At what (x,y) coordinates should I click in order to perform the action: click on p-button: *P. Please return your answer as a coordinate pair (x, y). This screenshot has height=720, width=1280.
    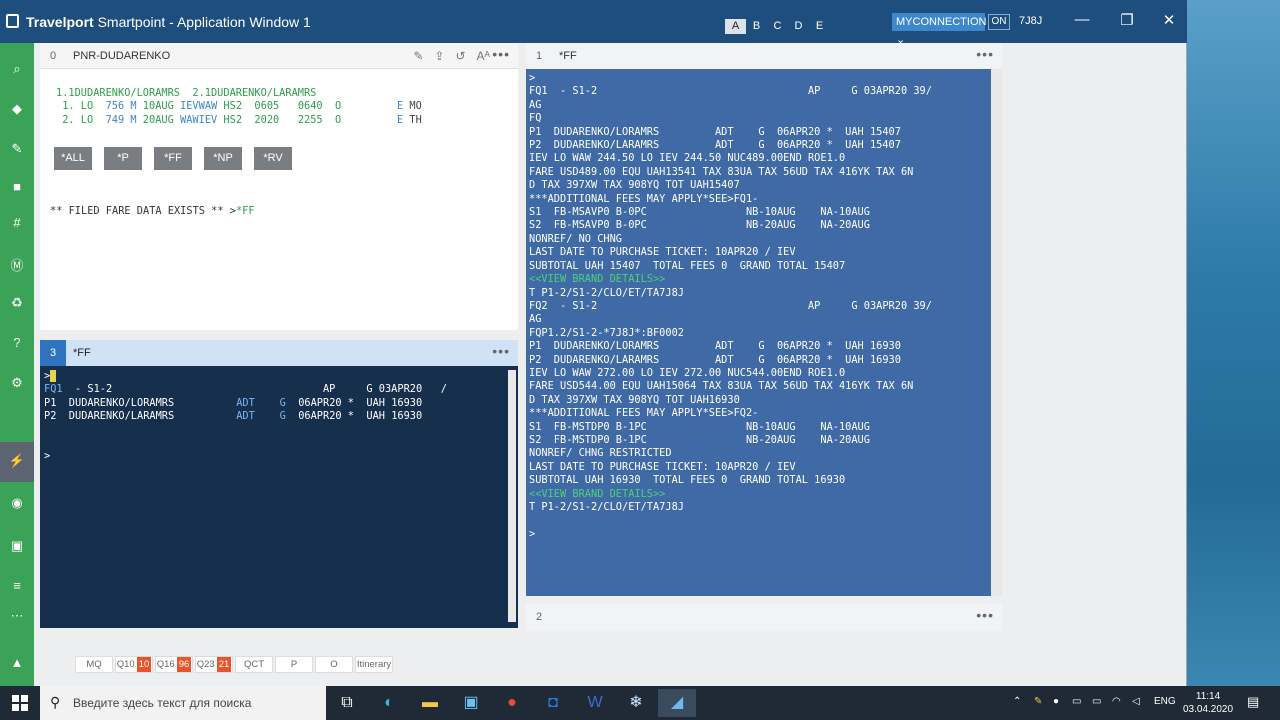
    Looking at the image, I should click on (123, 158).